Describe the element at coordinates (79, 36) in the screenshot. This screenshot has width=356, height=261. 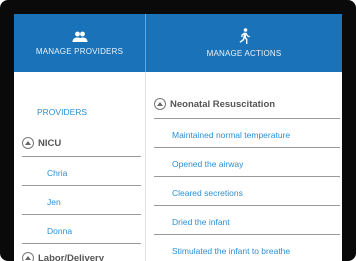
I see `people-icon` at that location.